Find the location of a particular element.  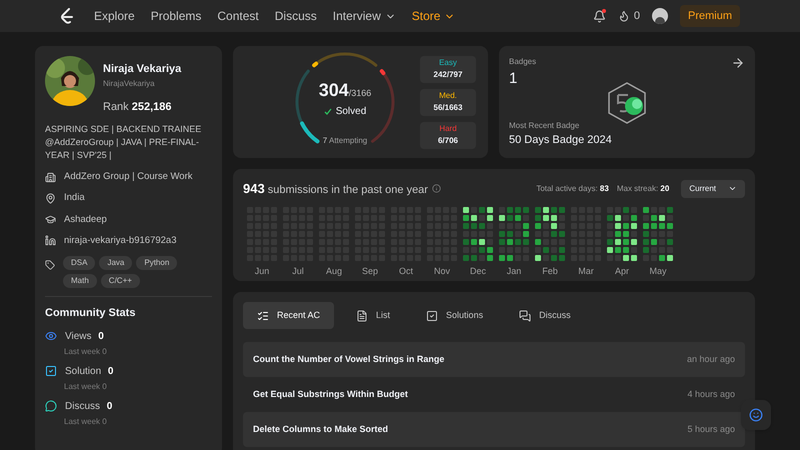

feedback-button is located at coordinates (756, 415).